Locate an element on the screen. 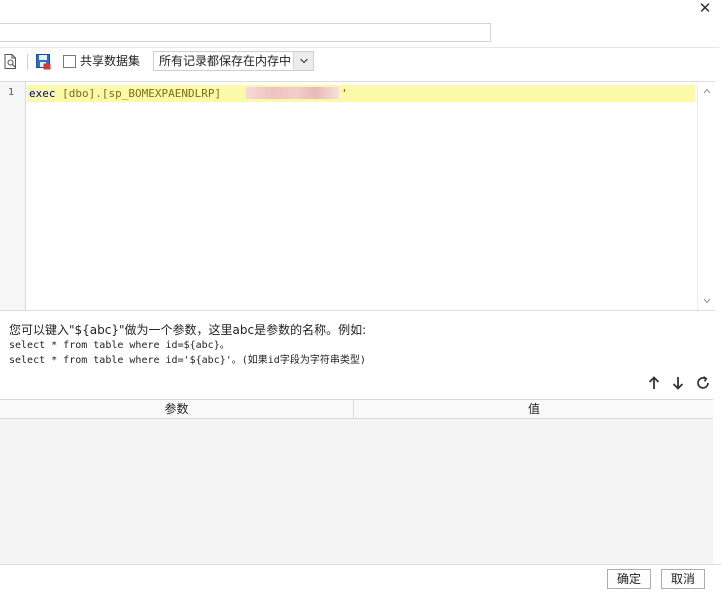 The height and width of the screenshot is (593, 721). record-mode-dropdown-button is located at coordinates (303, 61).